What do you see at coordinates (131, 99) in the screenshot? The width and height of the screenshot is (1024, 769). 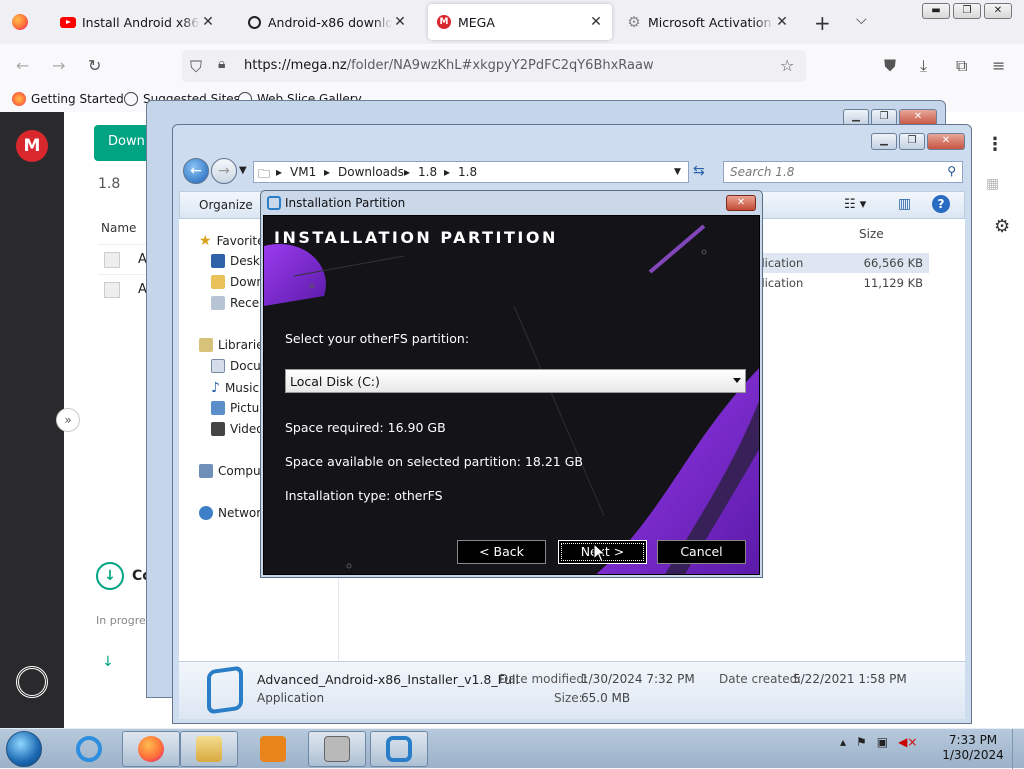 I see `globe-icon` at bounding box center [131, 99].